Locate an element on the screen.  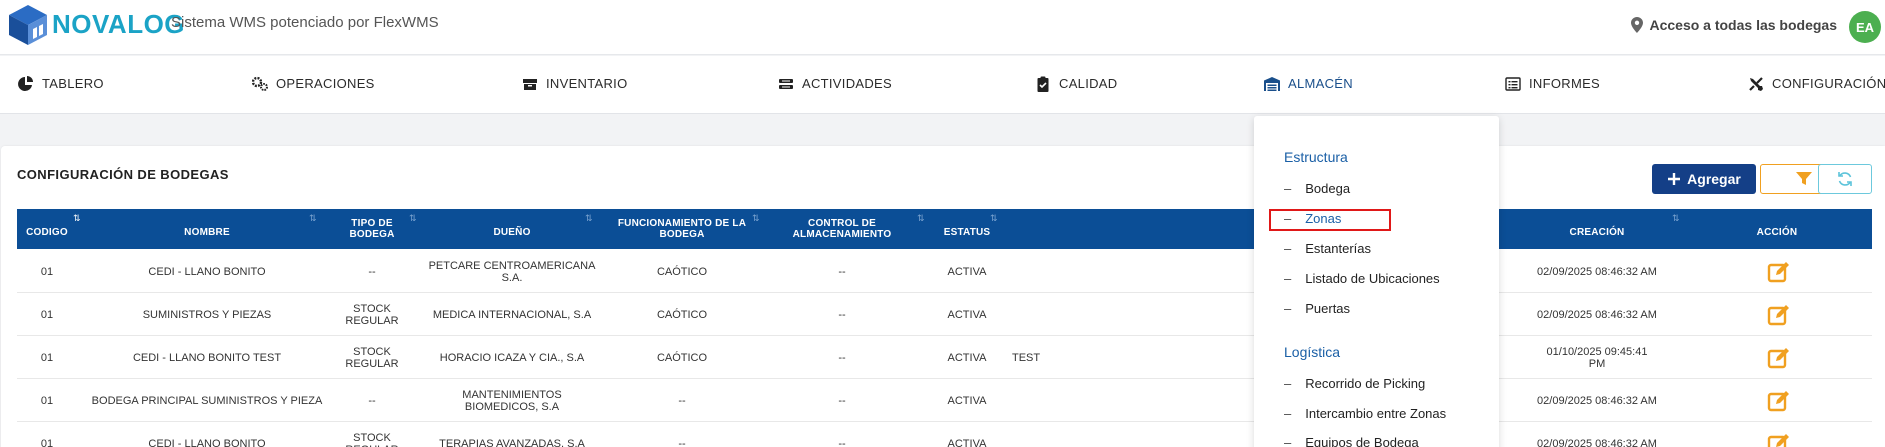
menu-item-equipos-bodega: – Equipos de Bodega is located at coordinates (1351, 441).